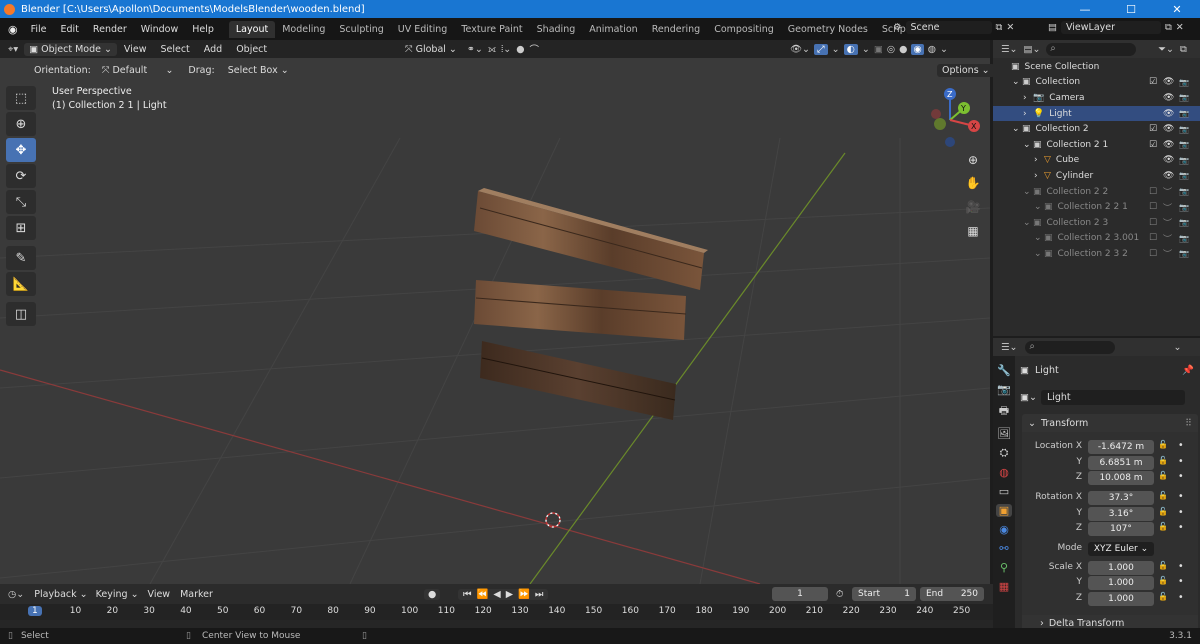  Describe the element at coordinates (800, 49) in the screenshot. I see `visibility-icon: 👁⌄` at that location.